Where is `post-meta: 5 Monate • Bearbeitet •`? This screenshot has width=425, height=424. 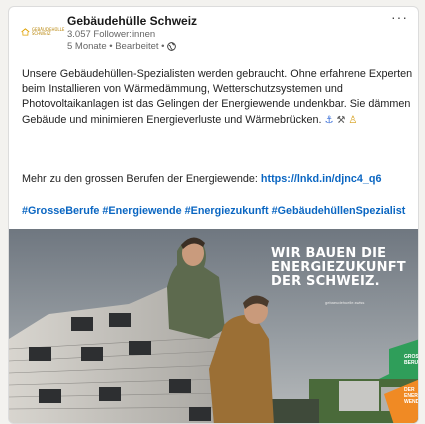
post-meta: 5 Monate • Bearbeitet • is located at coordinates (132, 46).